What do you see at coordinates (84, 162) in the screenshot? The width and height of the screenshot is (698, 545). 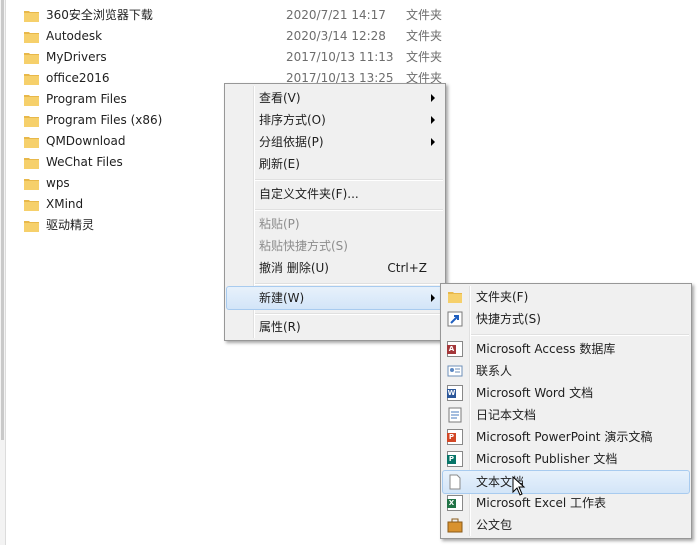 I see `file-name: WeChat Files` at bounding box center [84, 162].